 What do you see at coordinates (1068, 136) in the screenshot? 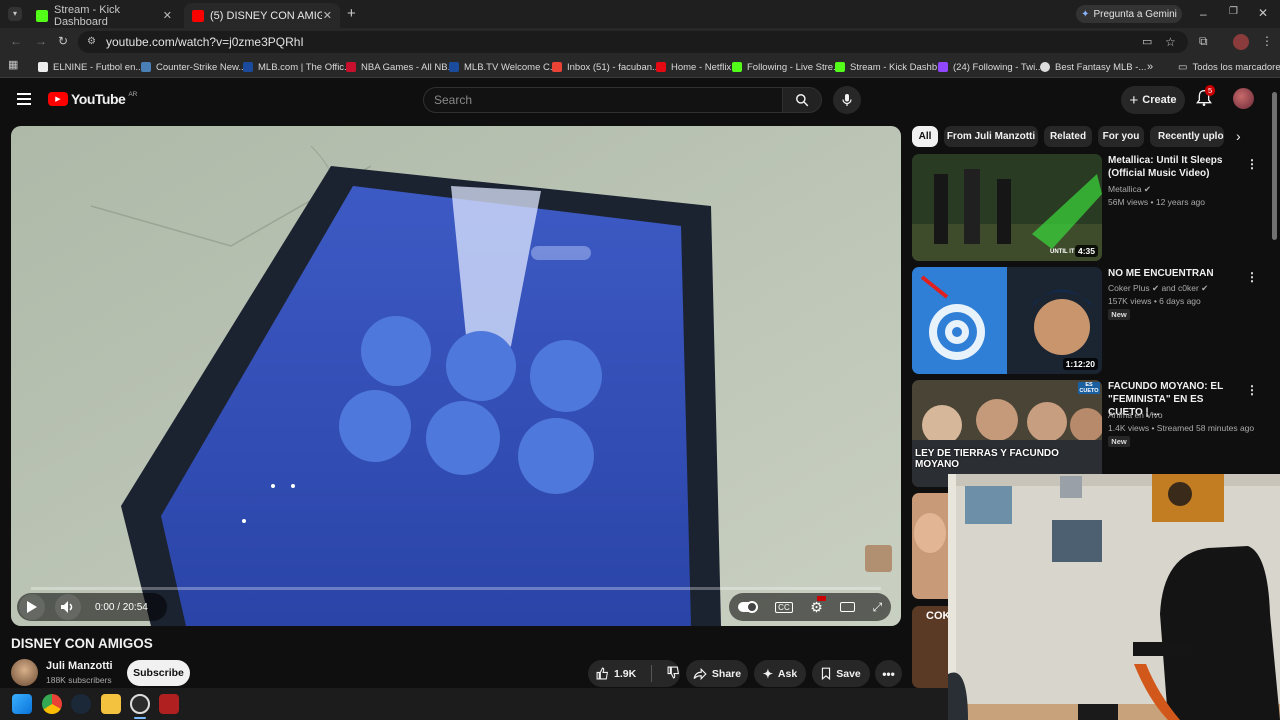
I see `chip-related: Related` at bounding box center [1068, 136].